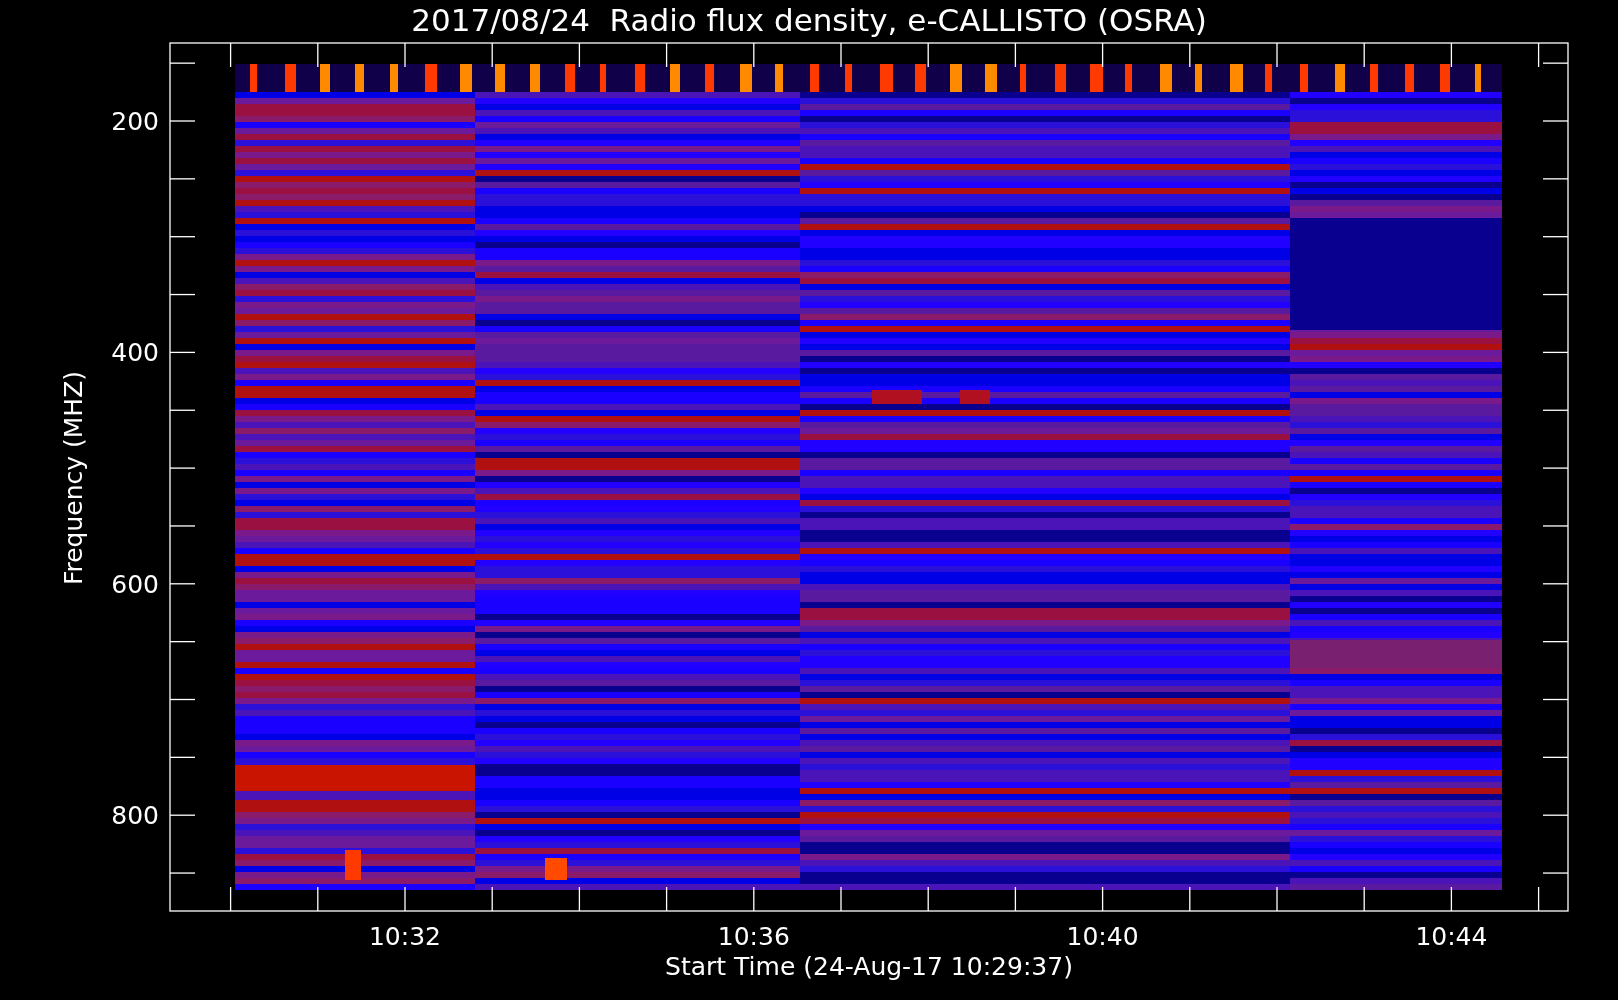 The image size is (1618, 1000). I want to click on y-tick-label: 800, so click(135, 816).